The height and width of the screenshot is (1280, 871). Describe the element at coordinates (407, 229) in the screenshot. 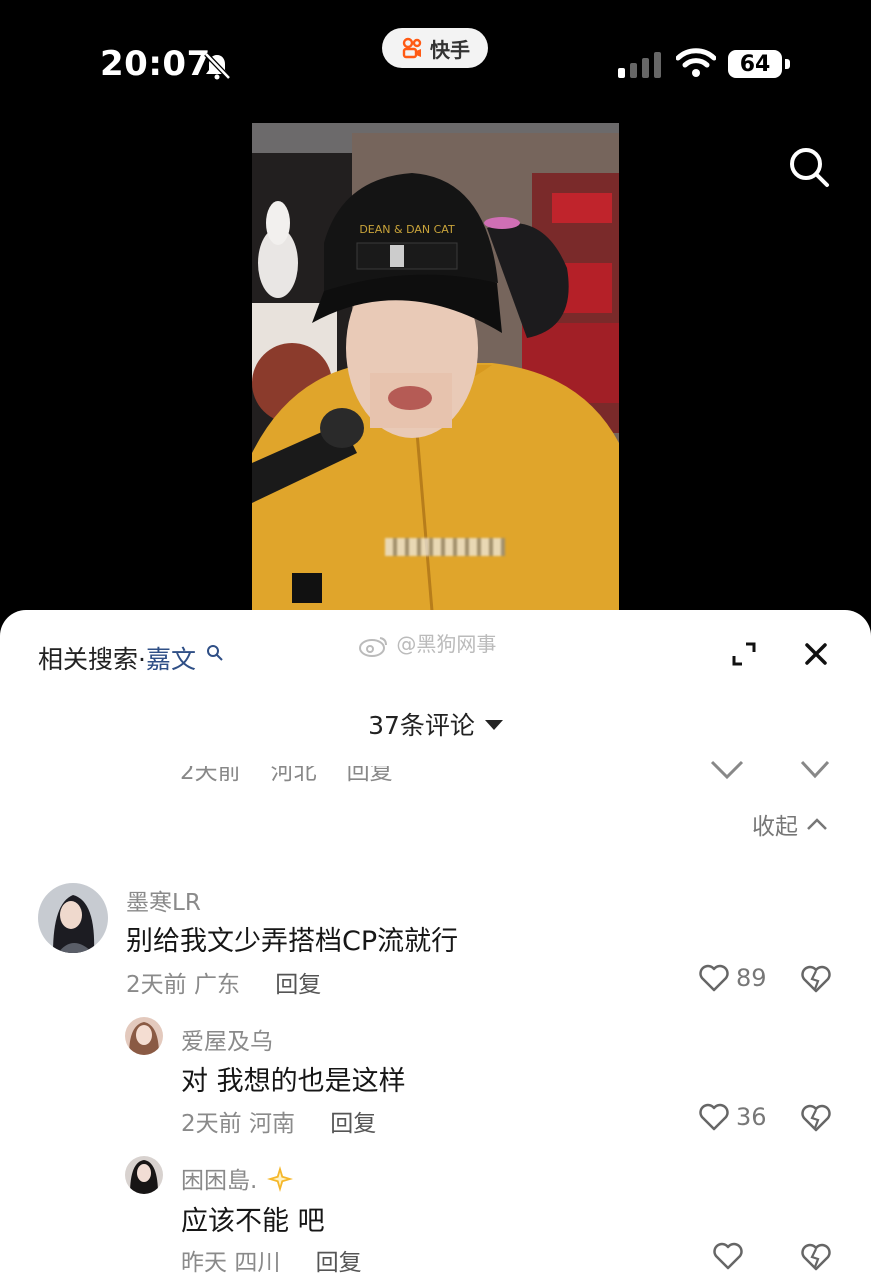

I see `svg-text: DEAN & DAN CAT` at that location.